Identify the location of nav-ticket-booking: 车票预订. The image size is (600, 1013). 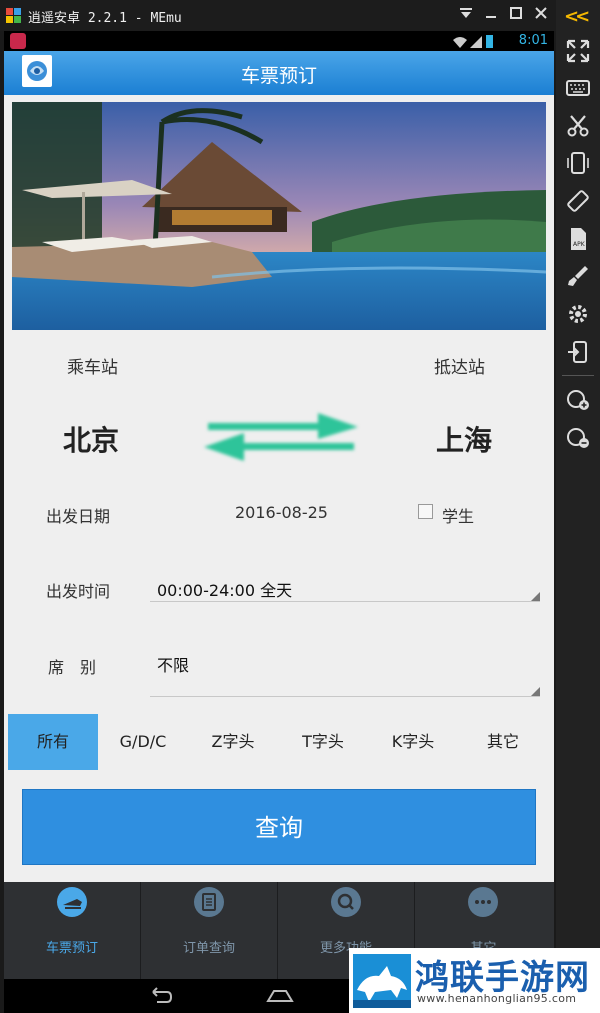
(72, 930).